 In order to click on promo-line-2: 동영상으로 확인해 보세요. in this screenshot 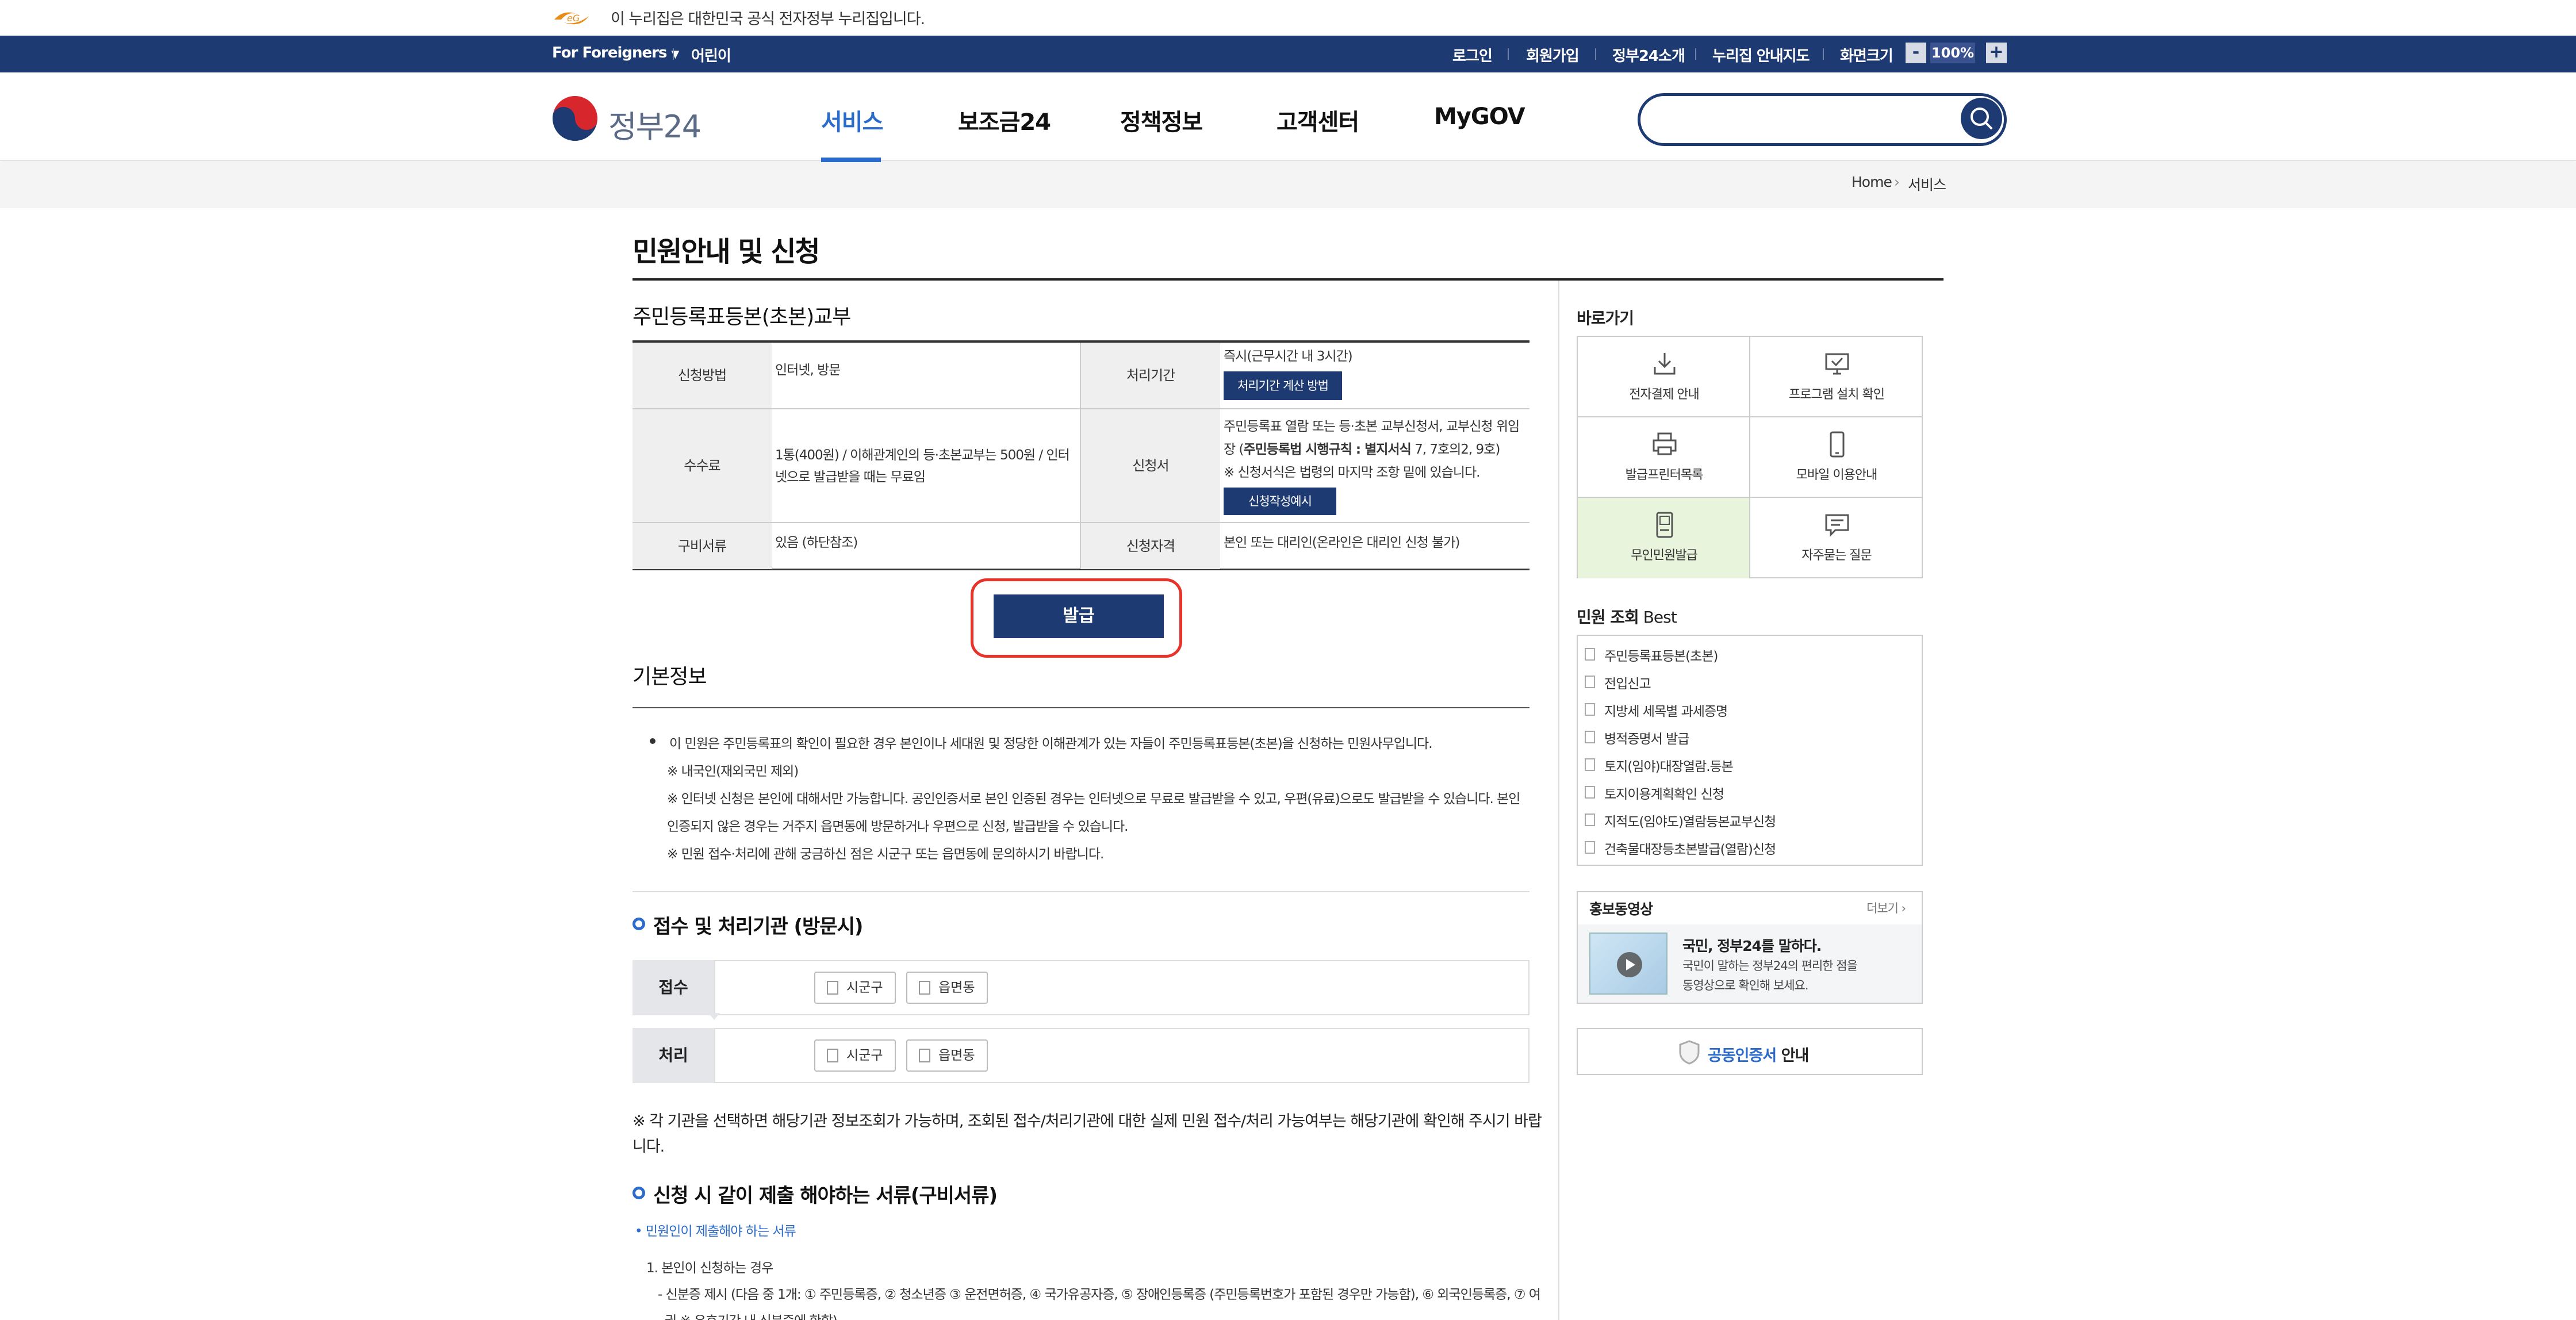, I will do `click(1745, 986)`.